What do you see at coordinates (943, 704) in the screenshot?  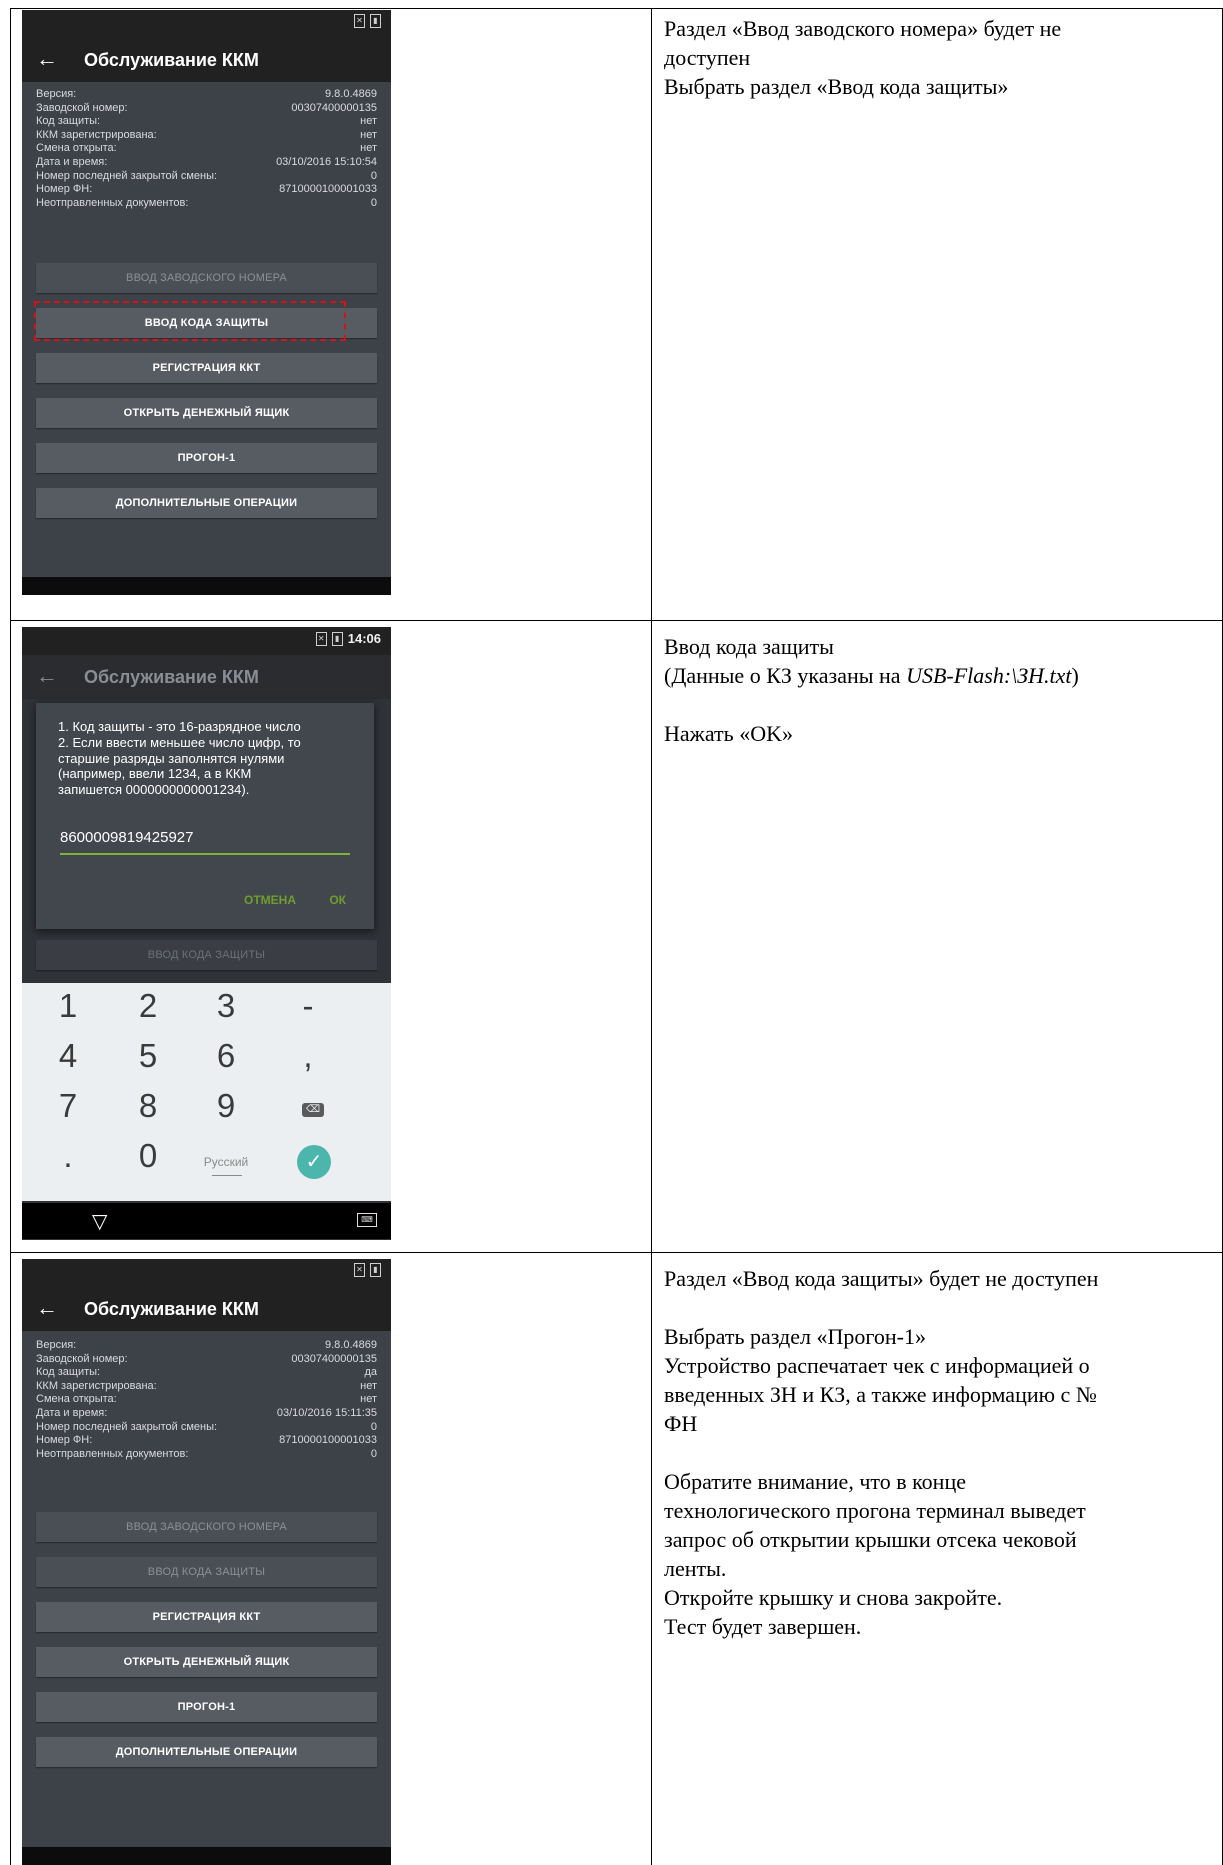 I see `instruction-blank-line` at bounding box center [943, 704].